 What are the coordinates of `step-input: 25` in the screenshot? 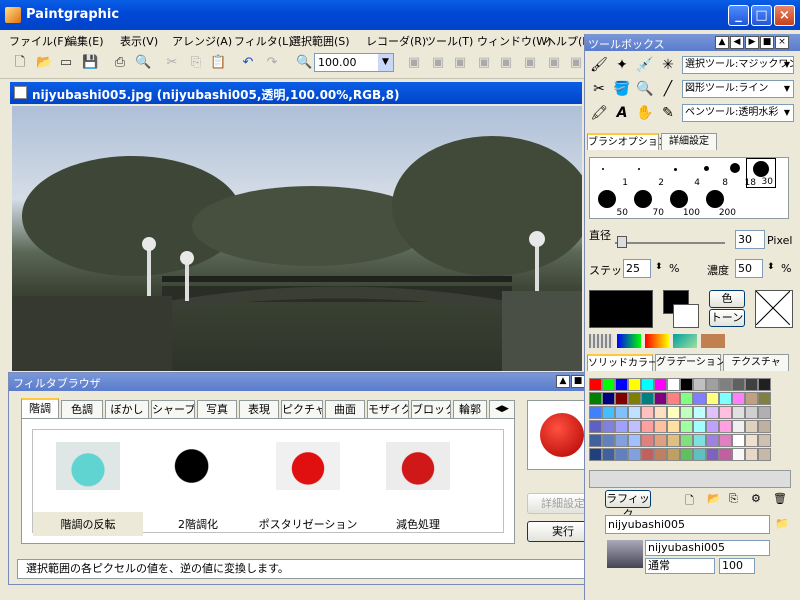 It's located at (637, 268).